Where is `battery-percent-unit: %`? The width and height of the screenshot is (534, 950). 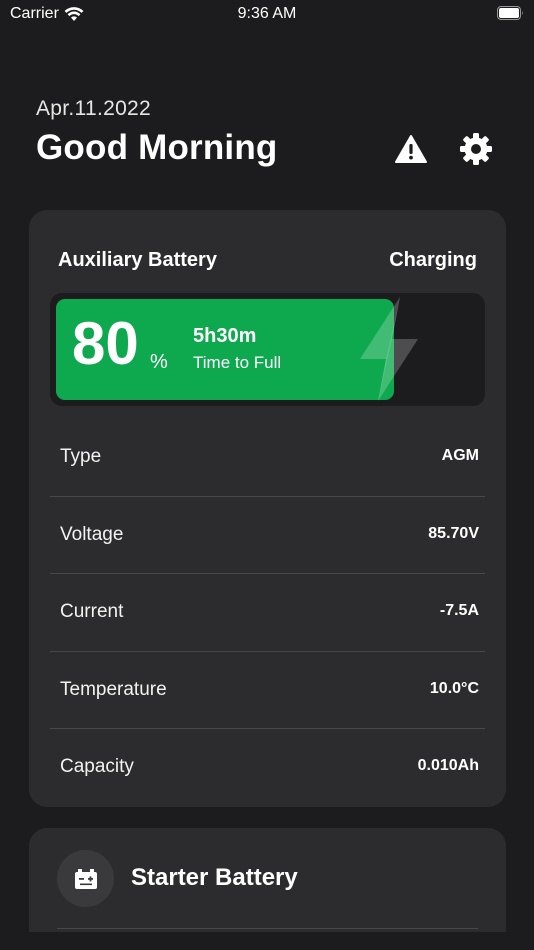
battery-percent-unit: % is located at coordinates (159, 362).